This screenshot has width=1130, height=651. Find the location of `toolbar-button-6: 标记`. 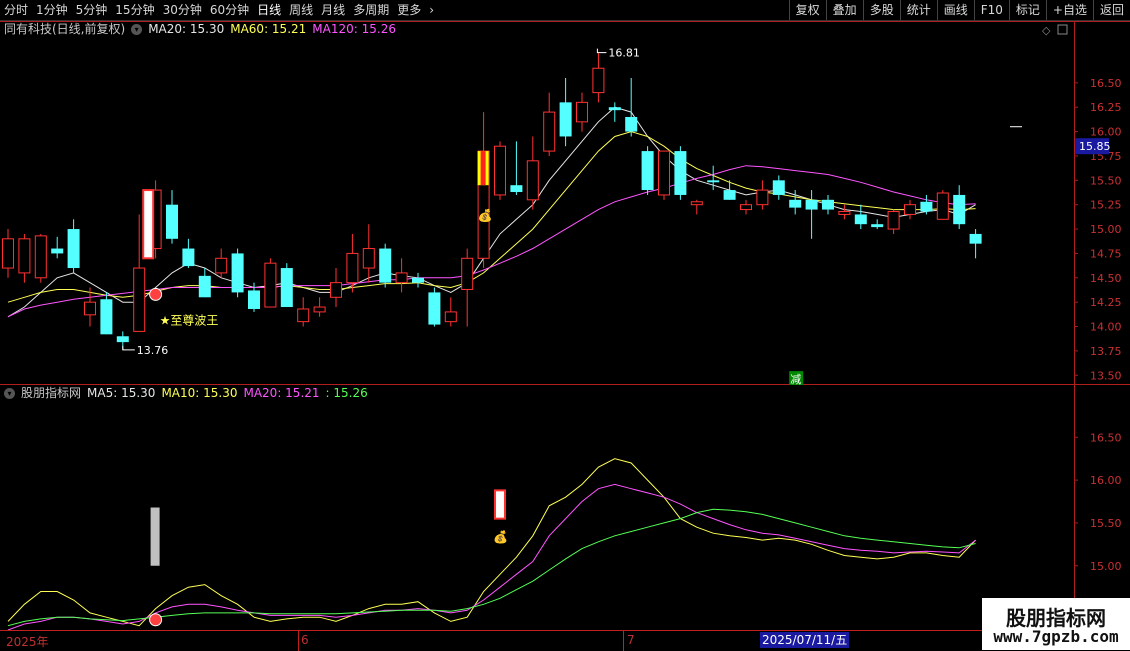

toolbar-button-6: 标记 is located at coordinates (1027, 10).